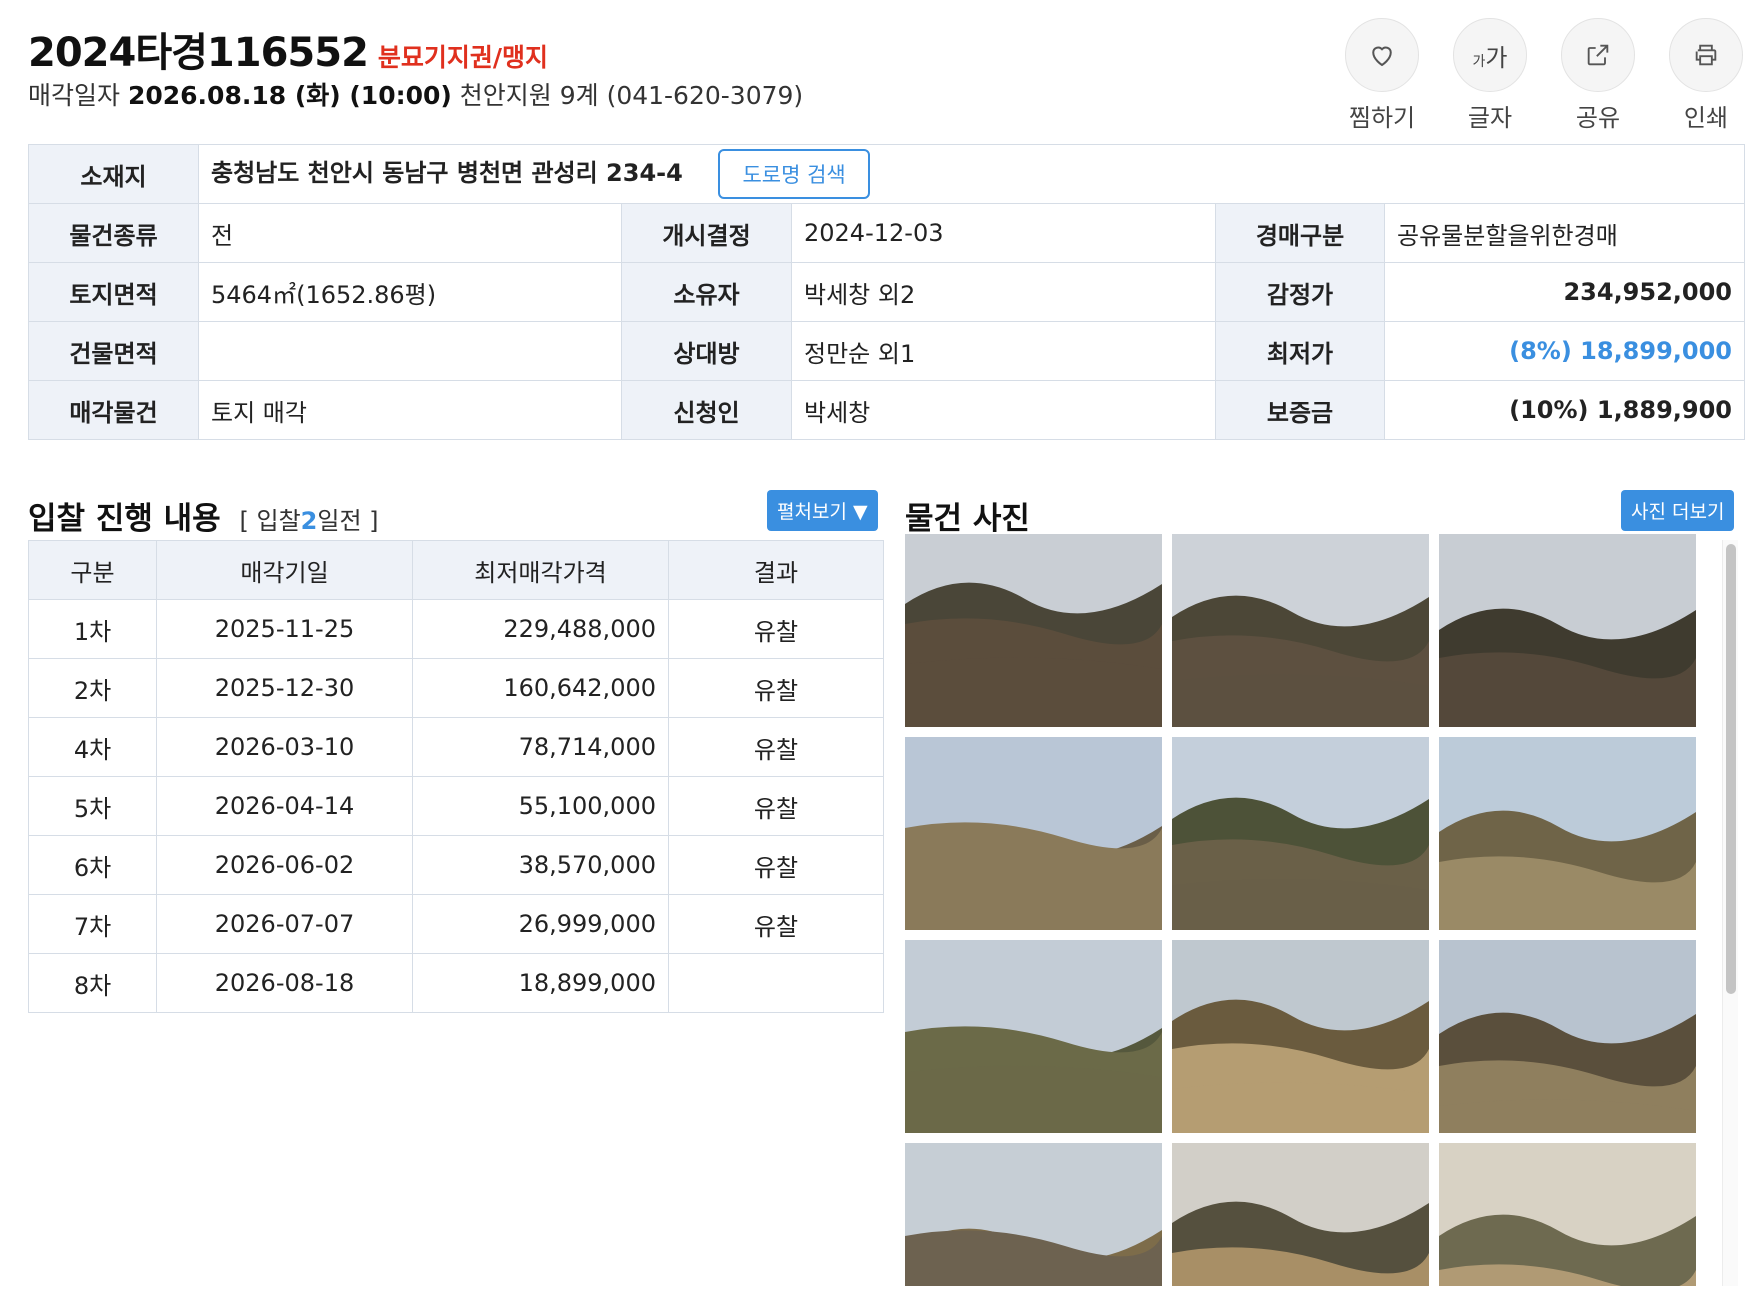  Describe the element at coordinates (348, 521) in the screenshot. I see `bid-countdown-suffix: 일전 ]` at that location.